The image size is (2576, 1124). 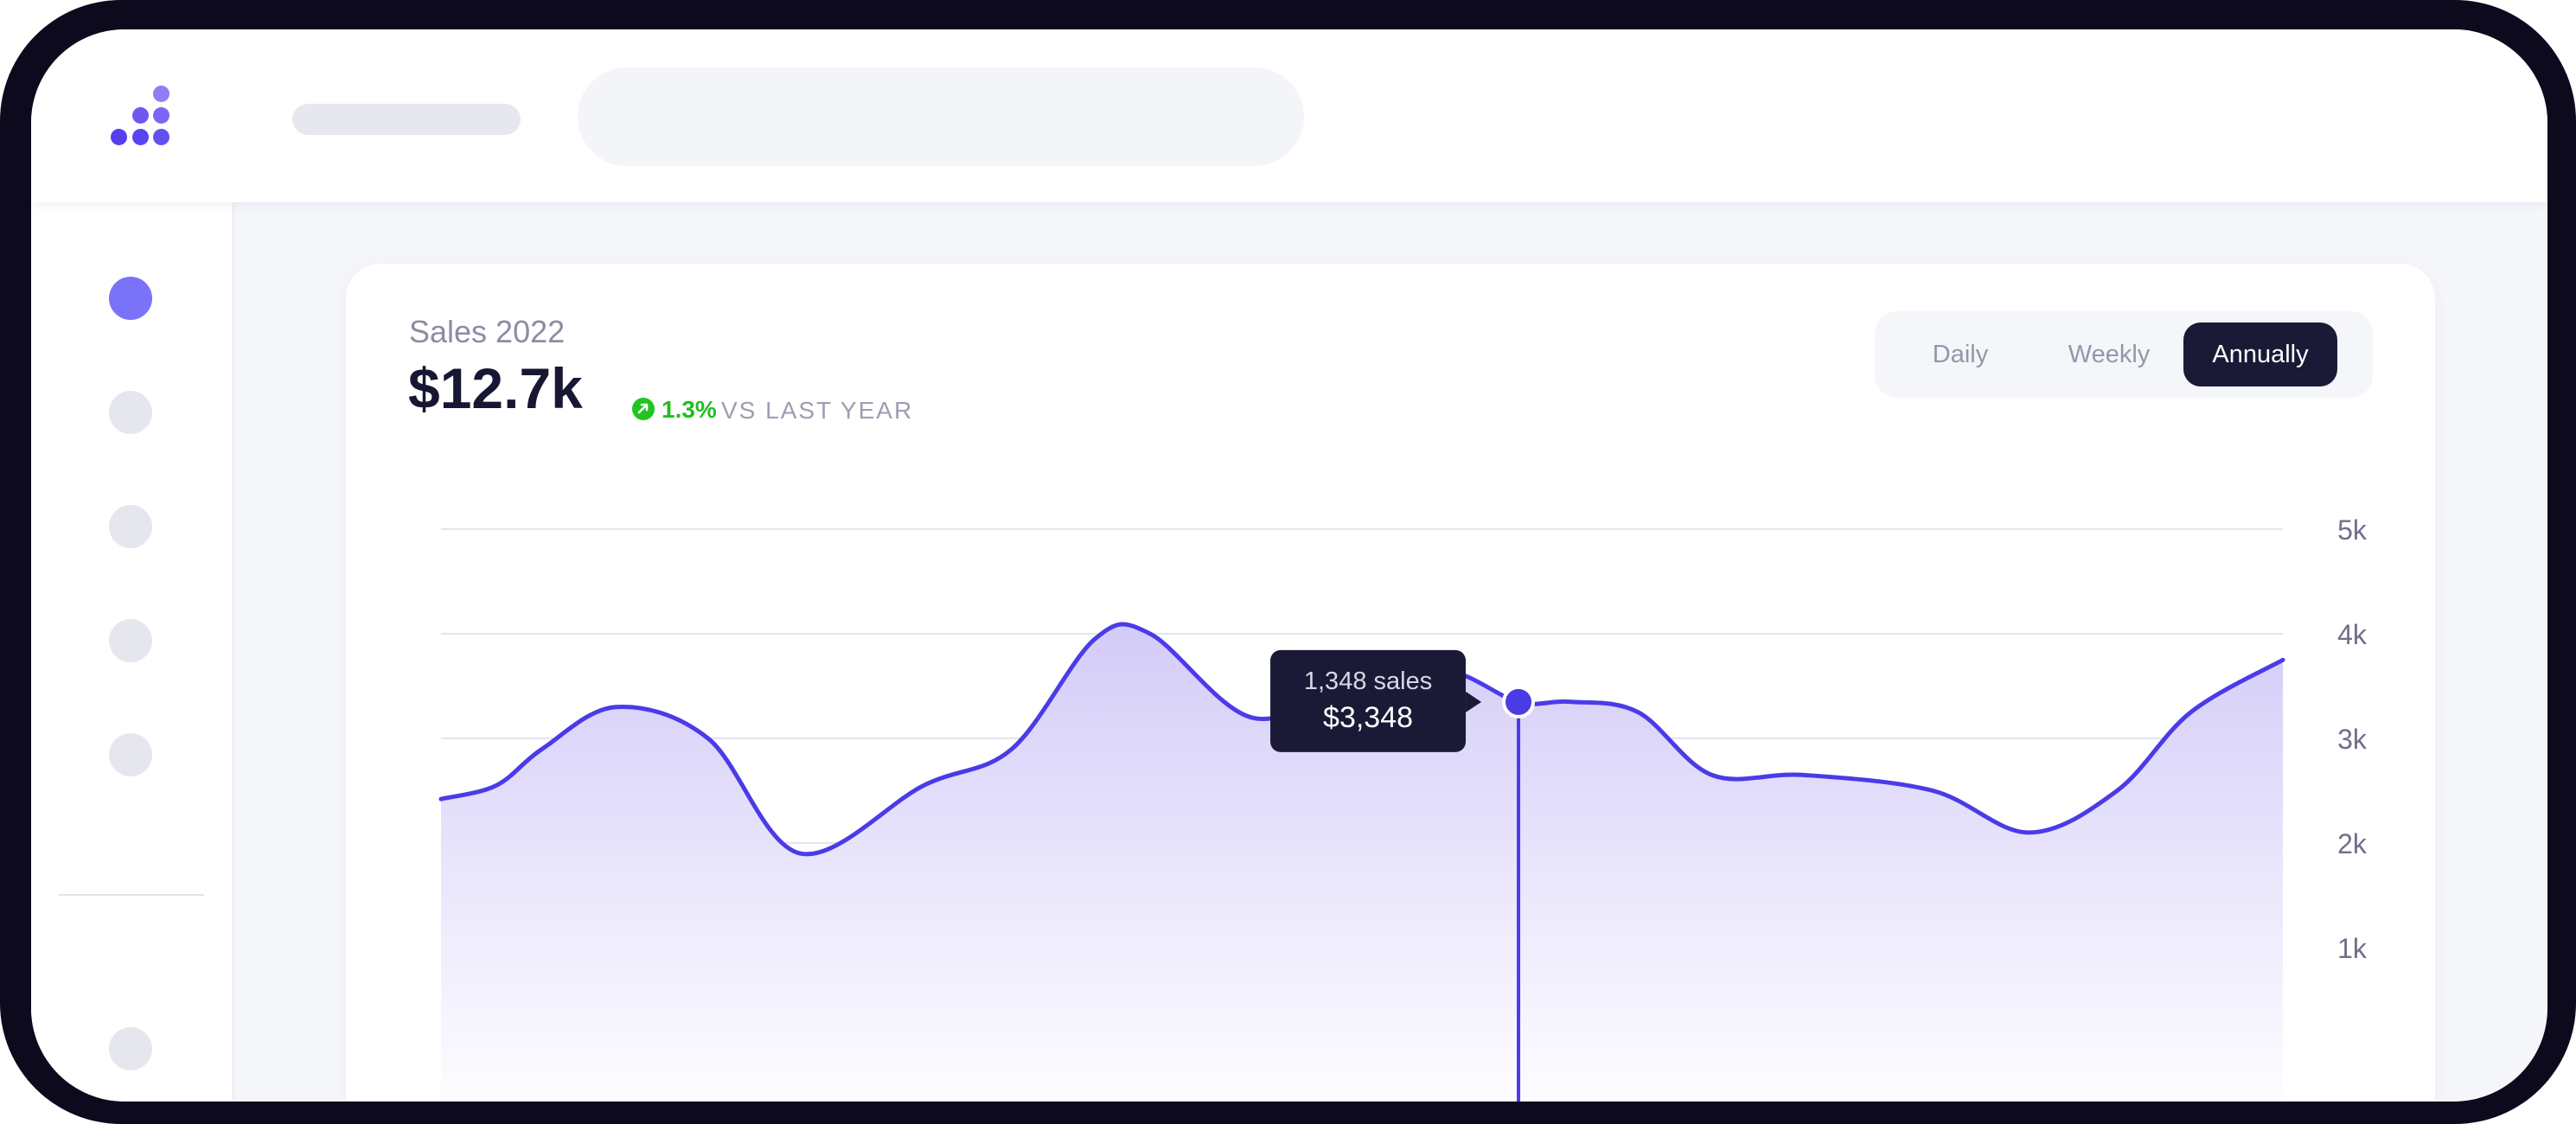 I want to click on tooltip-value: $3,348, so click(x=1368, y=717).